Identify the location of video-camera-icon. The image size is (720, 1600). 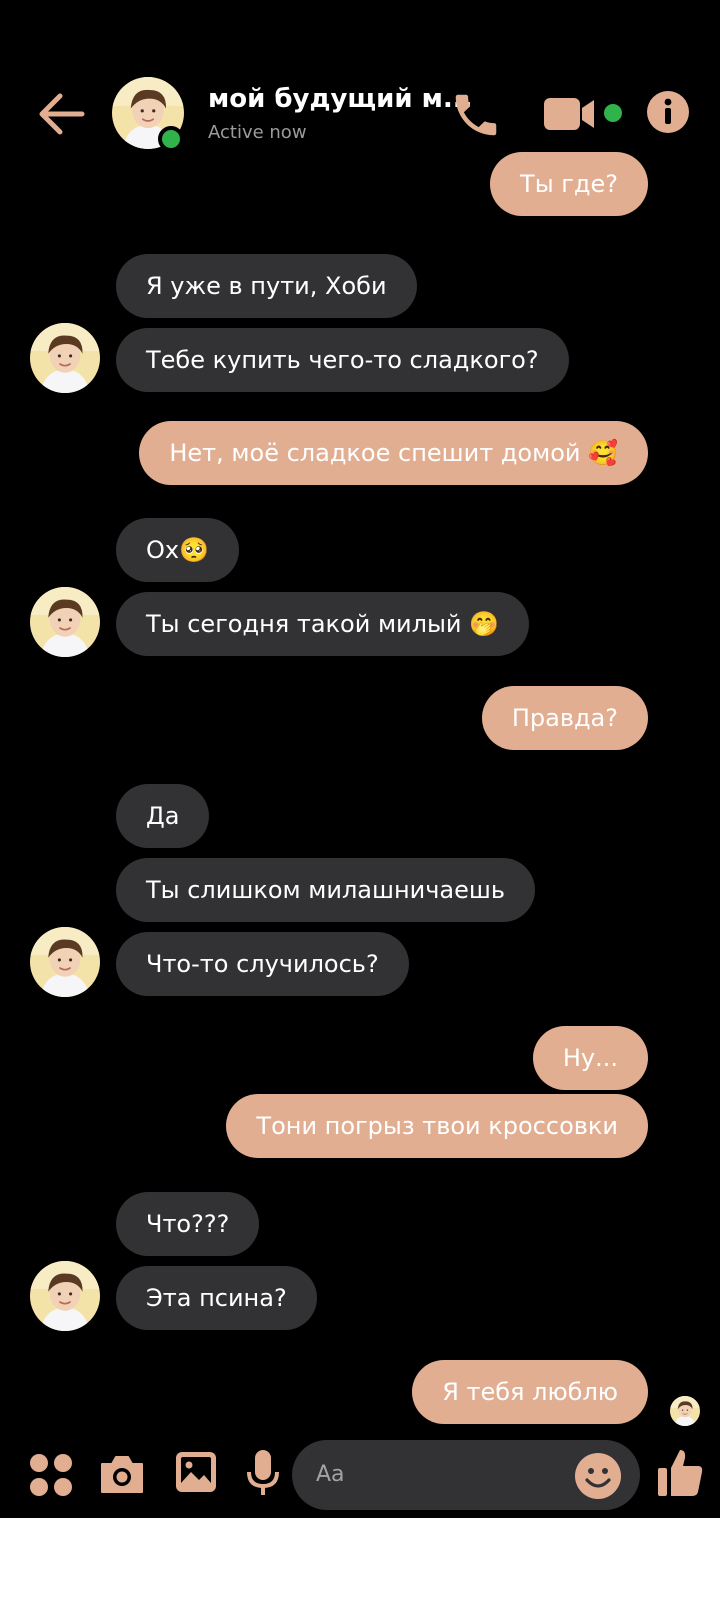
(572, 114).